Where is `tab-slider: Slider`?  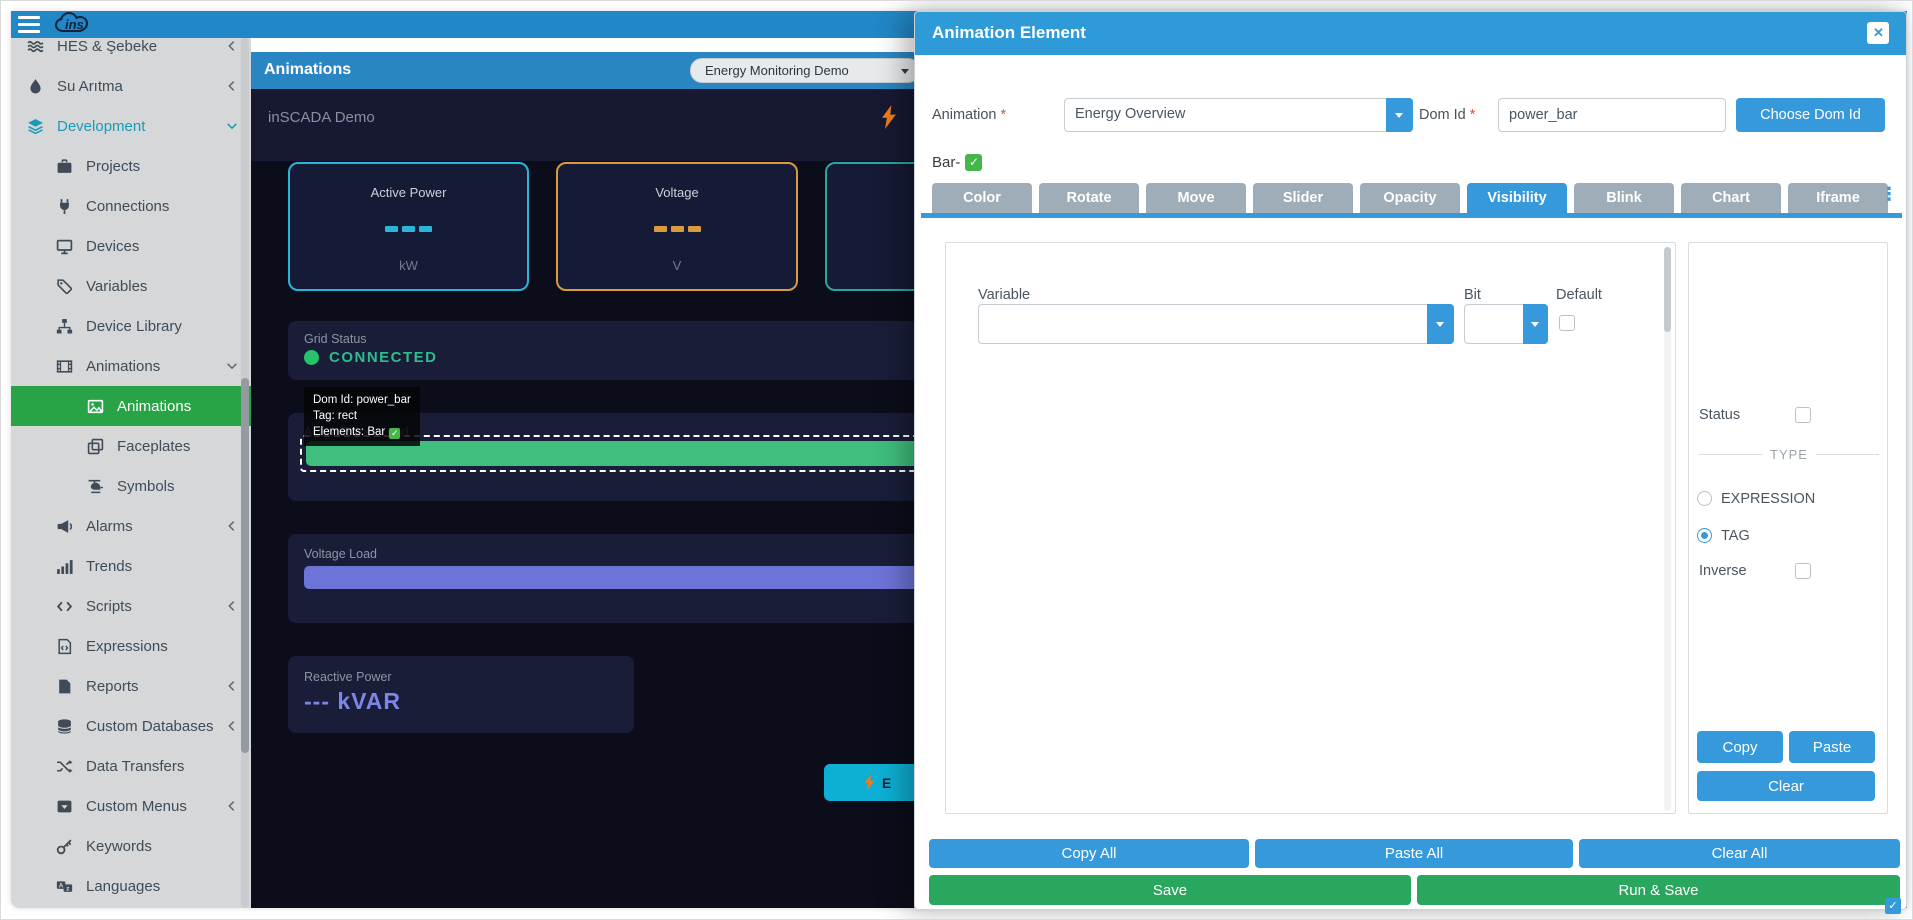 tab-slider: Slider is located at coordinates (1303, 198).